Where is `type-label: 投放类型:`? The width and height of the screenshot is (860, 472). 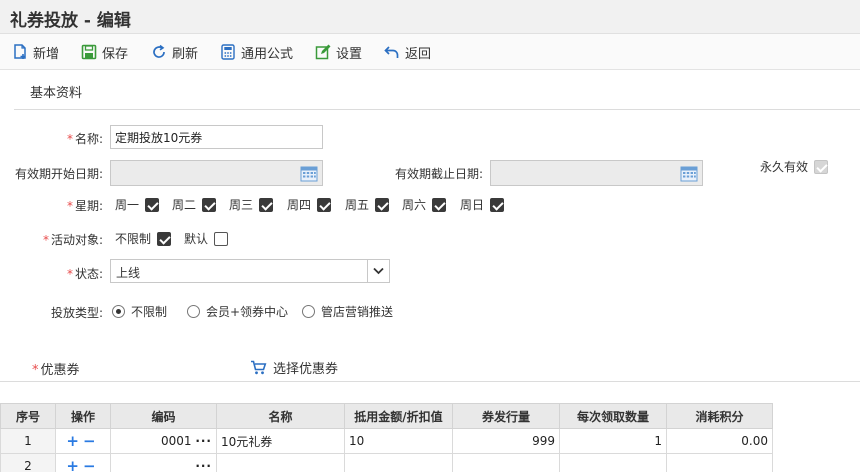 type-label: 投放类型: is located at coordinates (76, 313).